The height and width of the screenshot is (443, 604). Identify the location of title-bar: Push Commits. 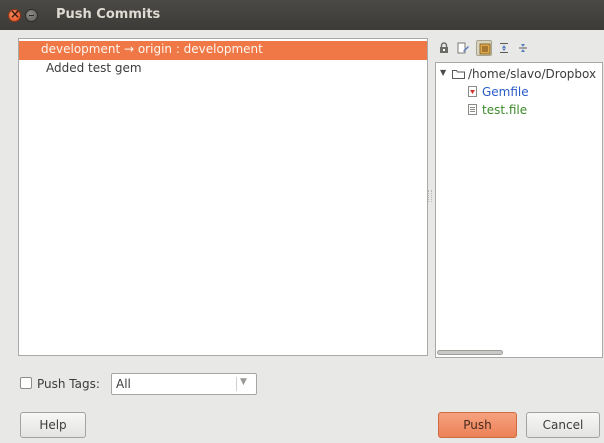
(302, 15).